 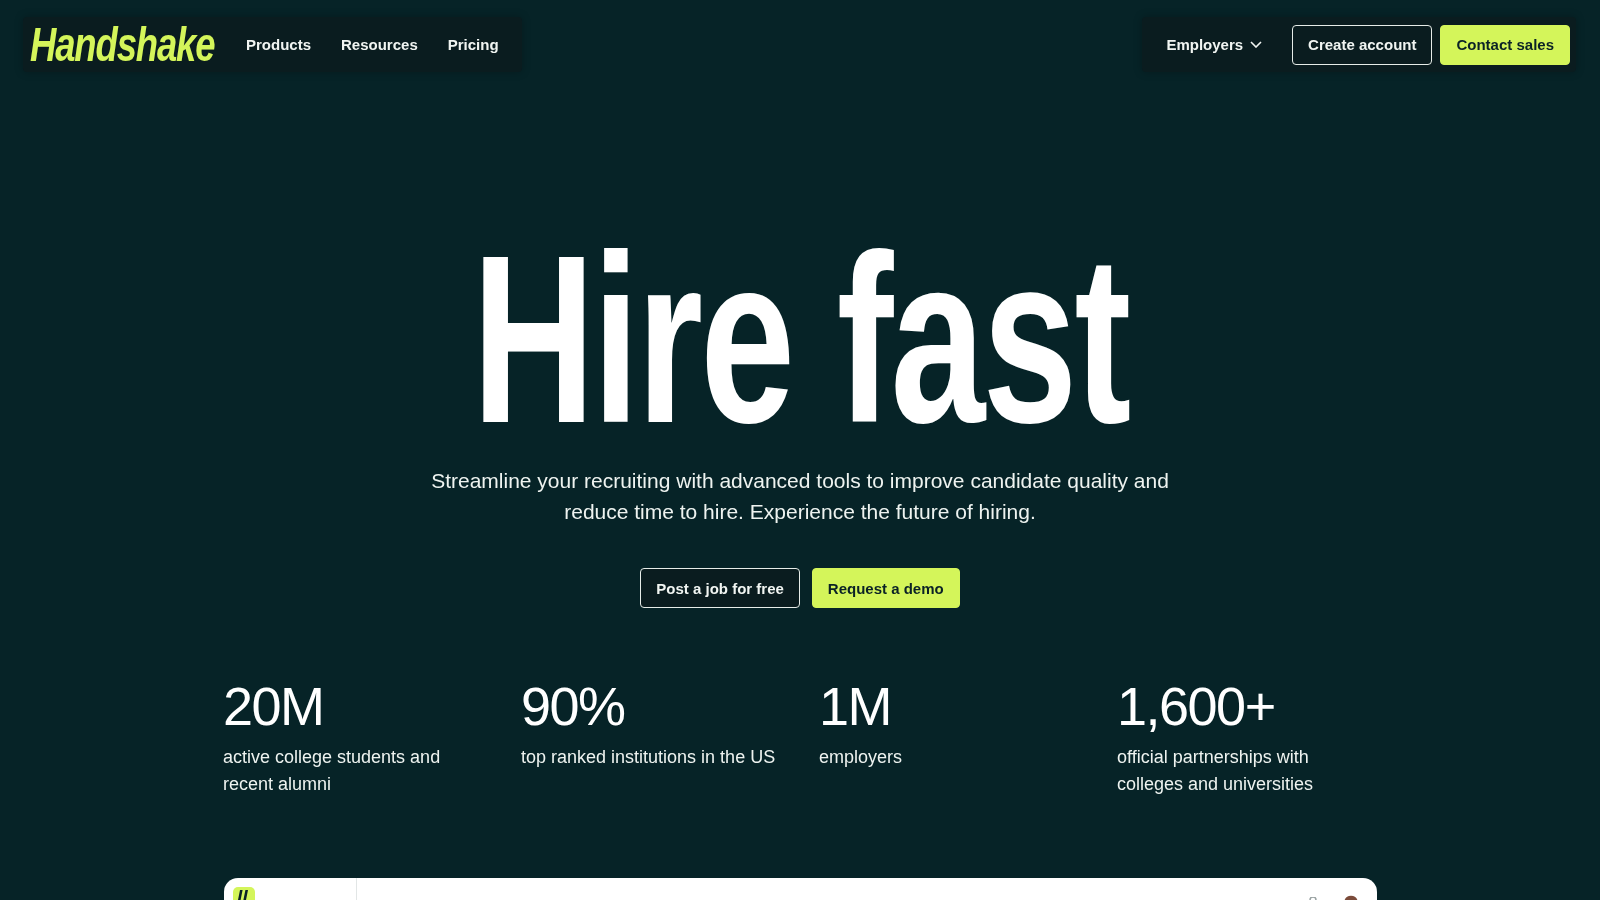 What do you see at coordinates (800, 496) in the screenshot?
I see `hero-description: Streamline your recruiting with advanced tools to improve candidate quality and reduce time to hire. Experience the future of hiring.` at bounding box center [800, 496].